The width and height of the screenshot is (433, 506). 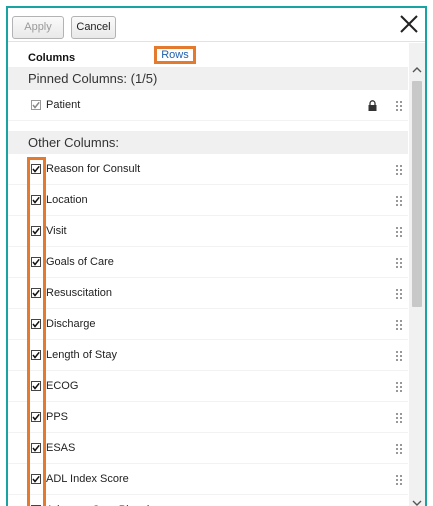 What do you see at coordinates (175, 55) in the screenshot?
I see `tab-rows: Rows` at bounding box center [175, 55].